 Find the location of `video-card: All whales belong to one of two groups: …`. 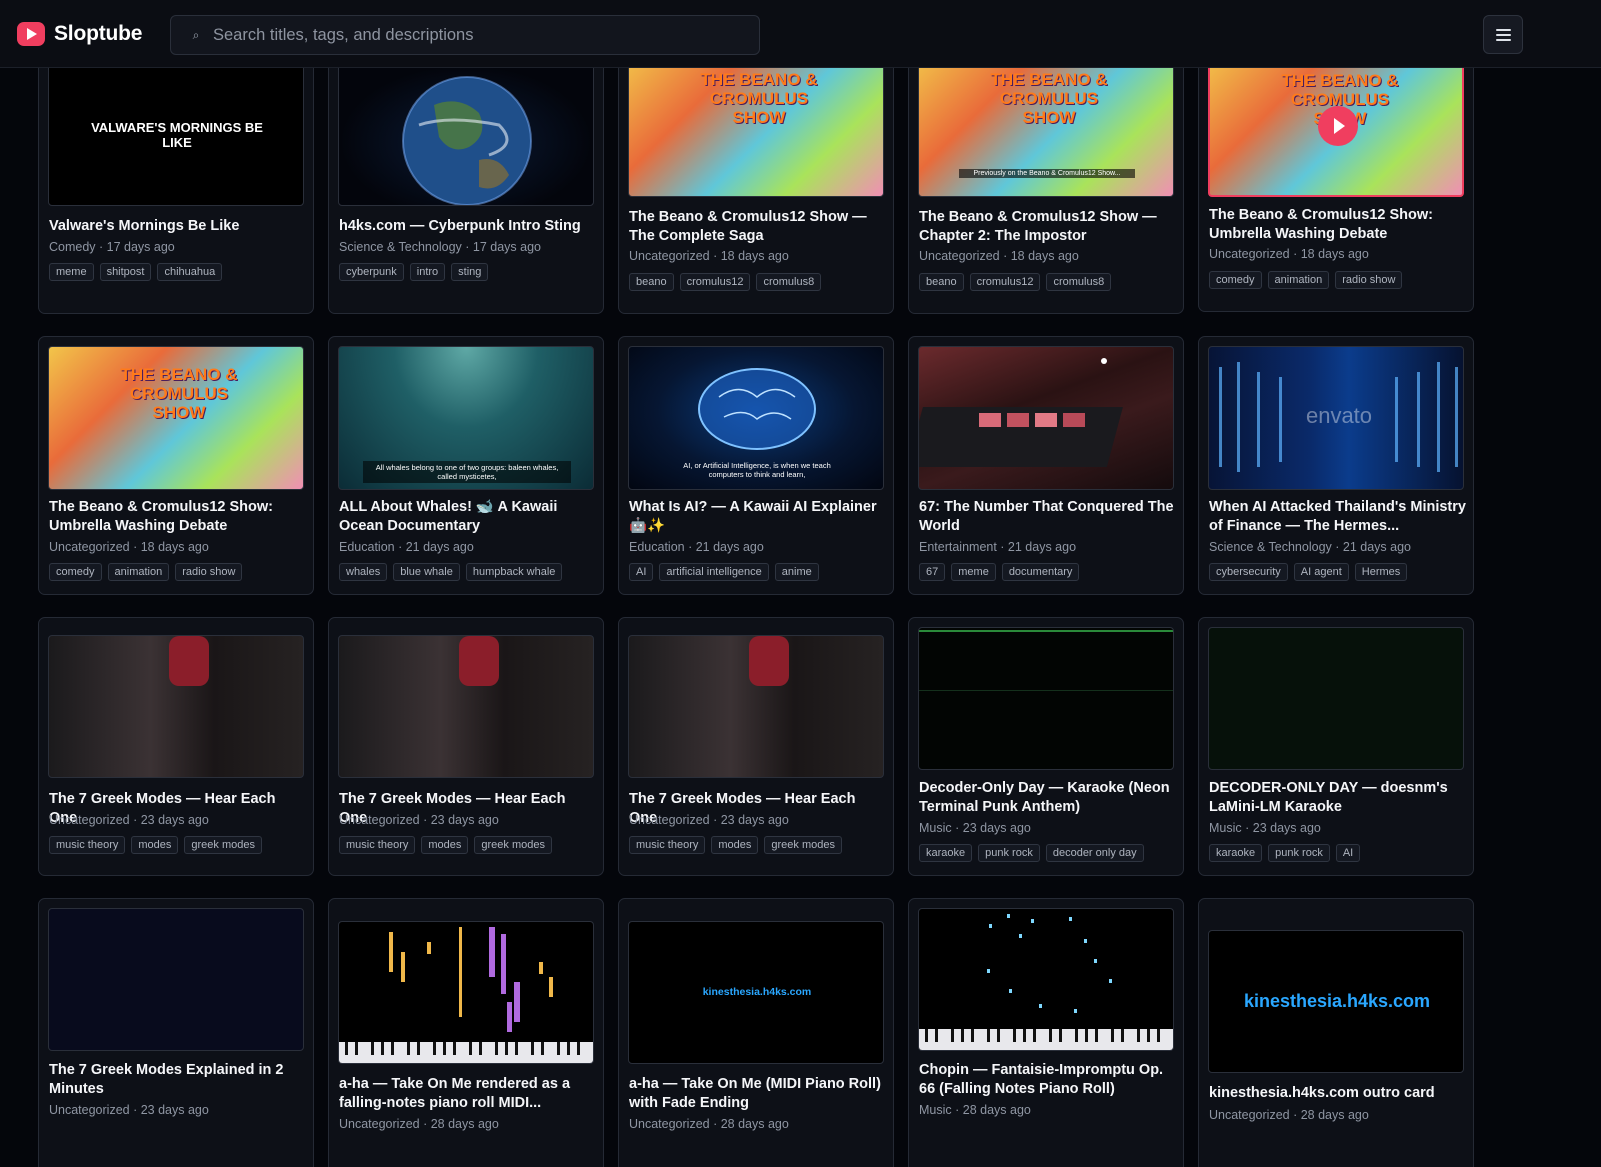

video-card: All whales belong to one of two groups: … is located at coordinates (466, 465).